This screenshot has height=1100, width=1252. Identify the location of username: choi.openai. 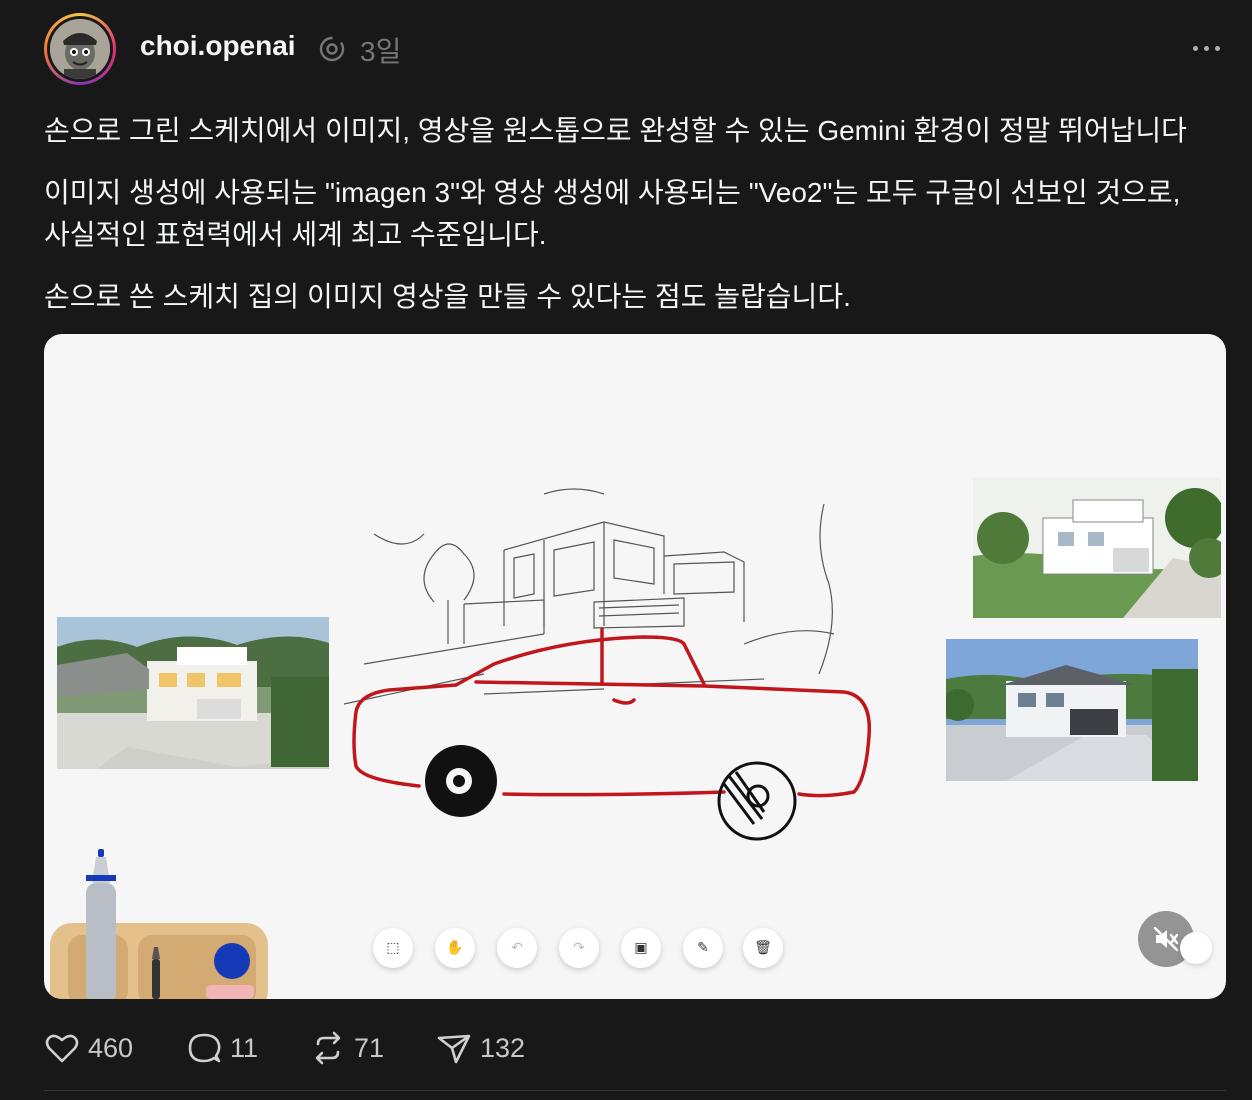
(218, 46).